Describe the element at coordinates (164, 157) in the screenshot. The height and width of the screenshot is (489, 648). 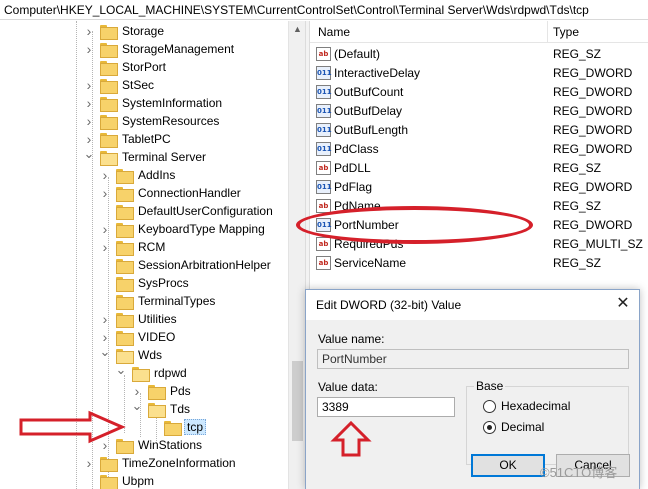
I see `tree-item-label: Terminal Server` at that location.